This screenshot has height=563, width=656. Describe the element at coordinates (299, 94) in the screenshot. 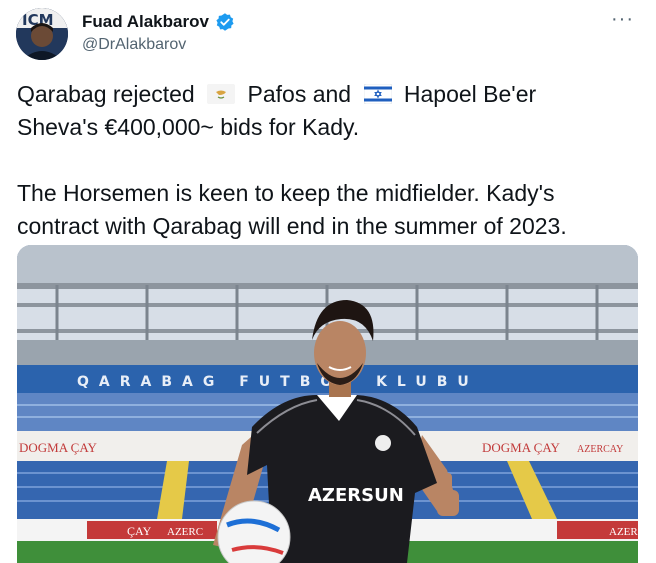

I see `tweet-text-segment: Pafos and` at that location.